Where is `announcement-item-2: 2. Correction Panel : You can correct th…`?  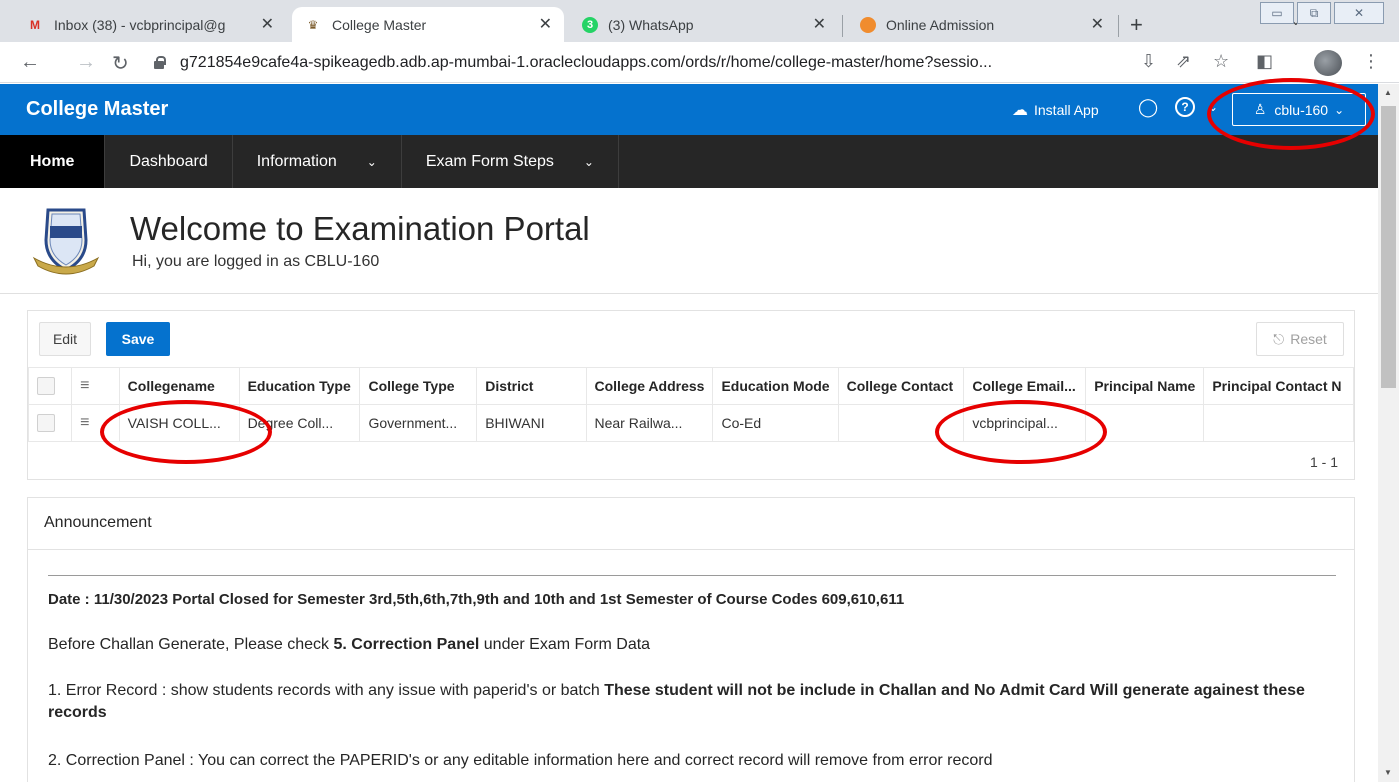
announcement-item-2: 2. Correction Panel : You can correct th… is located at coordinates (520, 760).